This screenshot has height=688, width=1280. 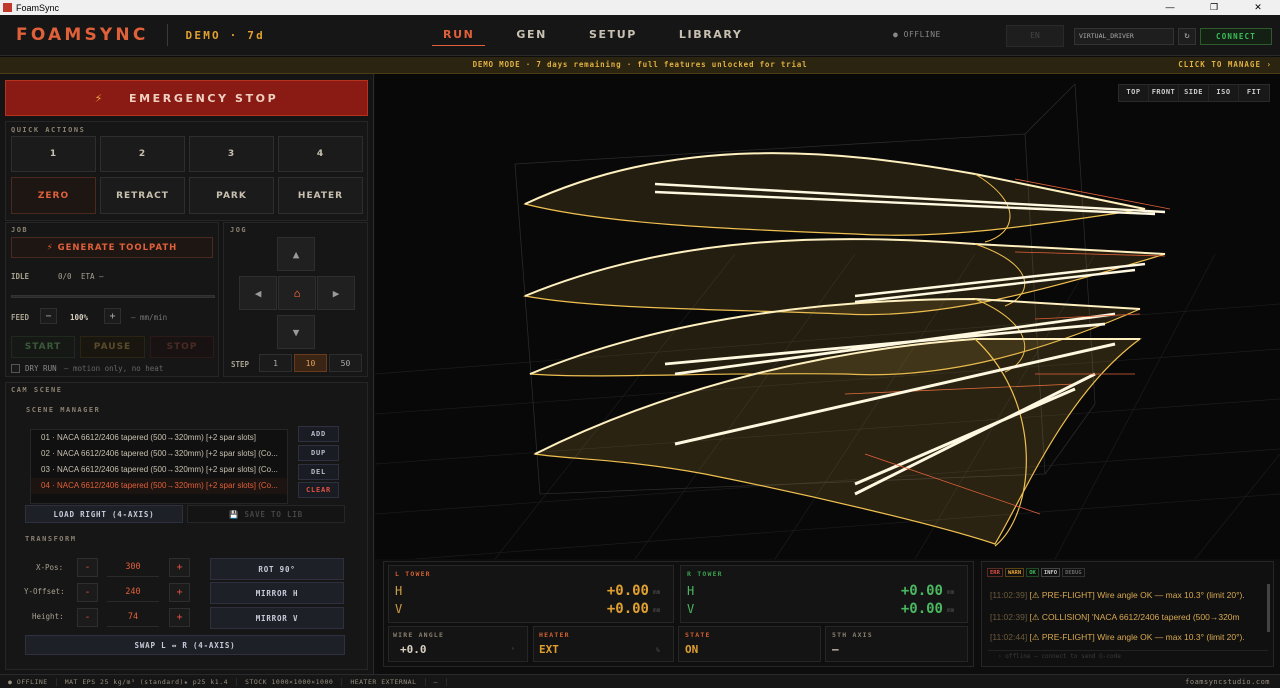 What do you see at coordinates (53, 154) in the screenshot?
I see `quick-action-1-button: 1` at bounding box center [53, 154].